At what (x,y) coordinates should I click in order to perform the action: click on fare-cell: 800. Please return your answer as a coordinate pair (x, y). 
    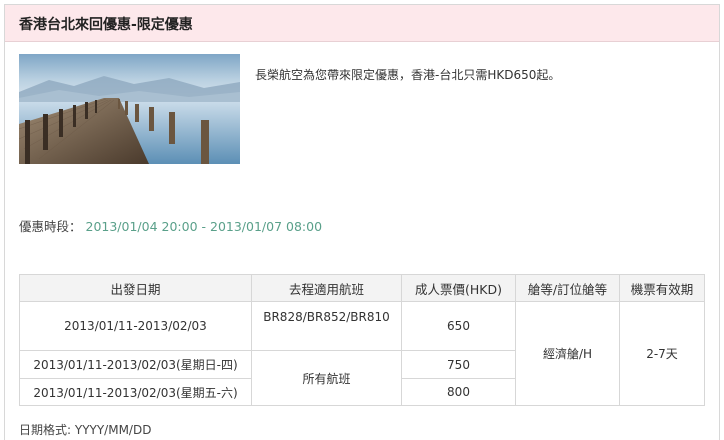
    Looking at the image, I should click on (458, 392).